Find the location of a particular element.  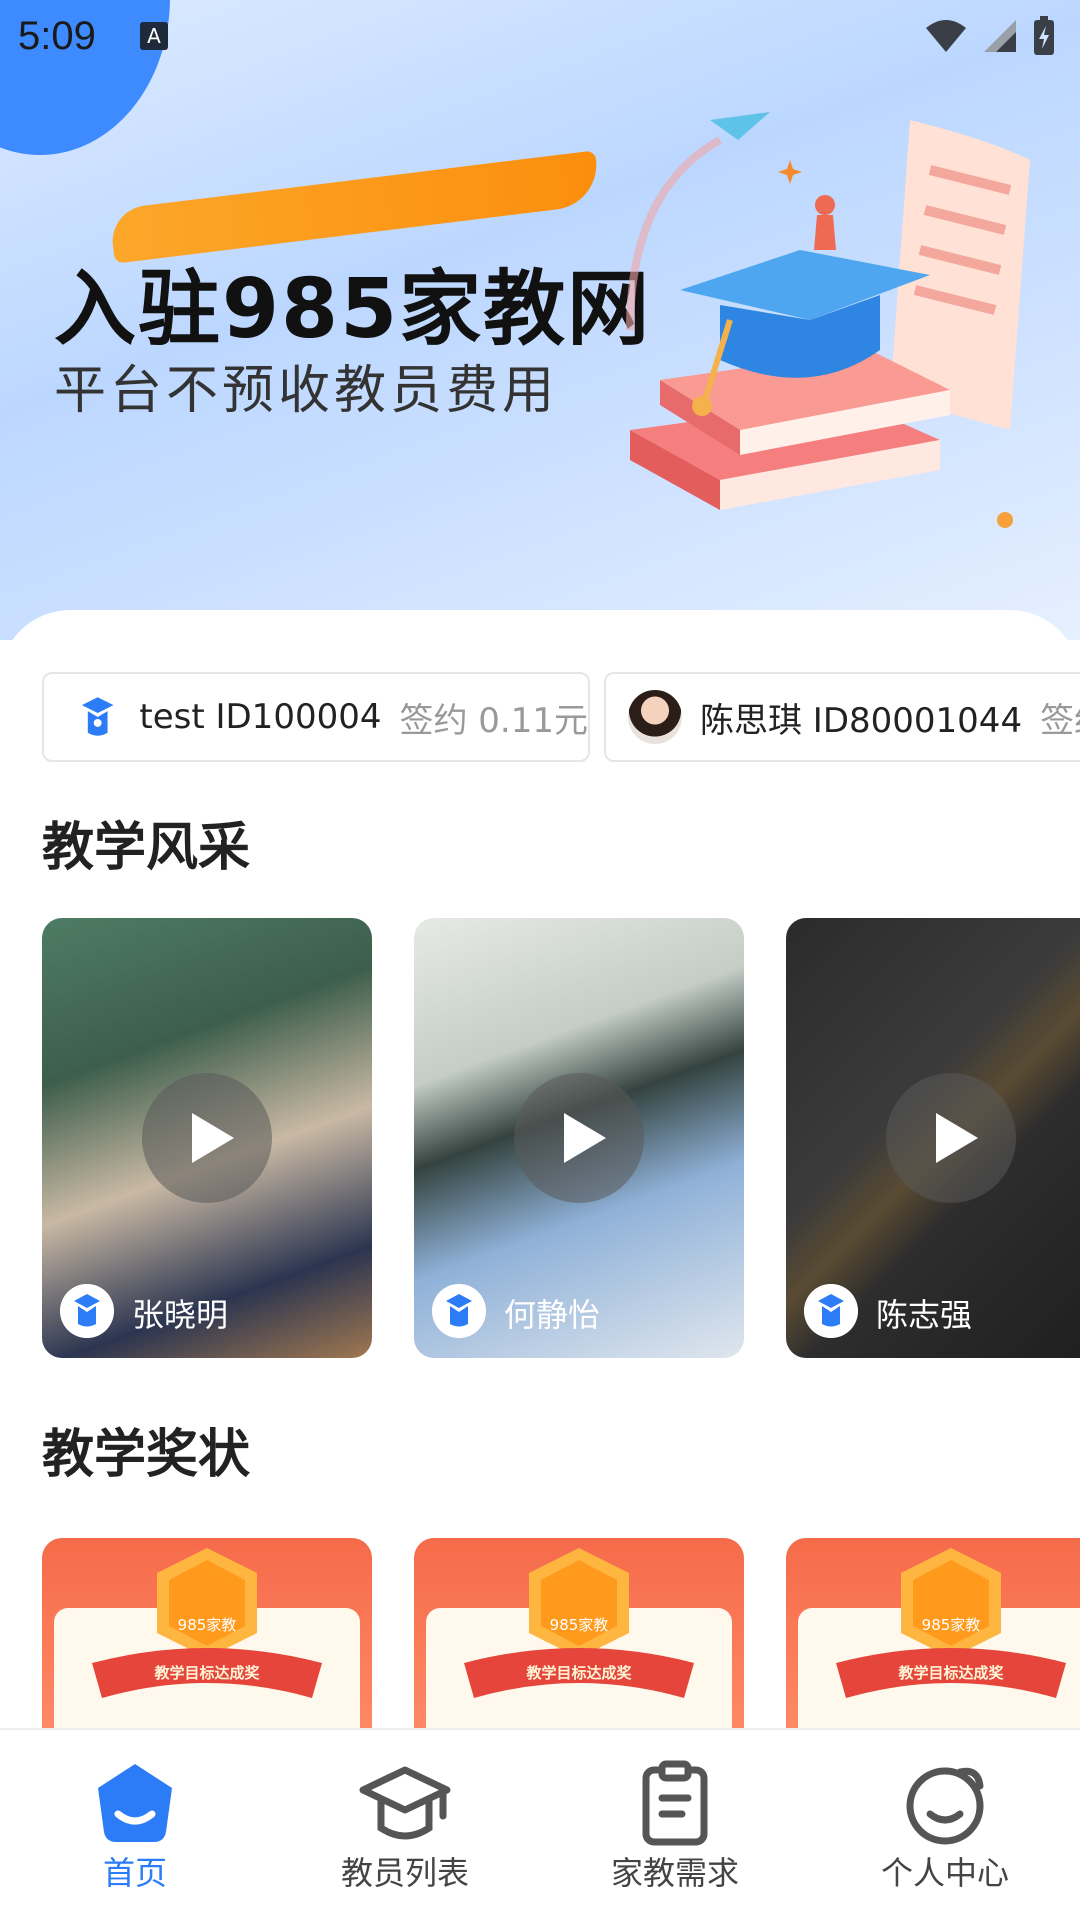

ticker-sign: 签约 is located at coordinates (1060, 720).